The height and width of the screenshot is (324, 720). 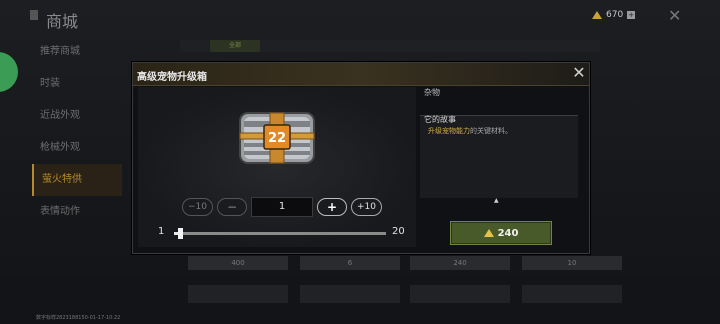 I want to click on crate-icon: 22, so click(x=277, y=138).